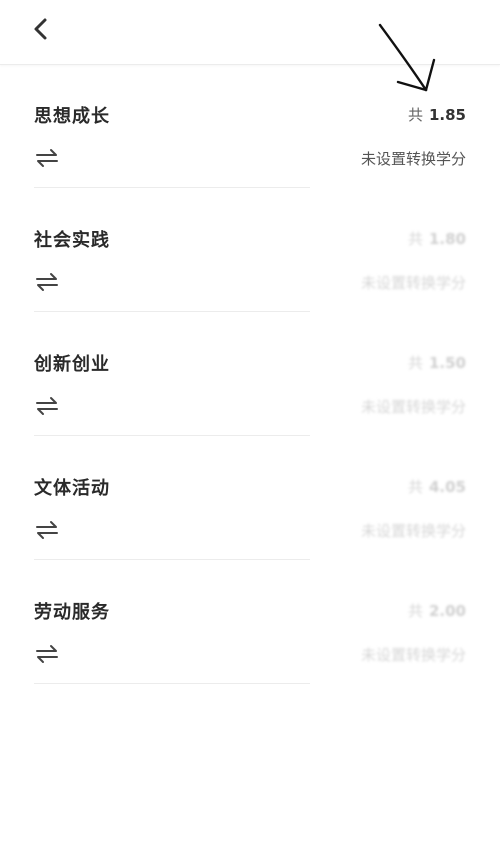 The width and height of the screenshot is (500, 861). I want to click on category-total: 共 4.05, so click(437, 486).